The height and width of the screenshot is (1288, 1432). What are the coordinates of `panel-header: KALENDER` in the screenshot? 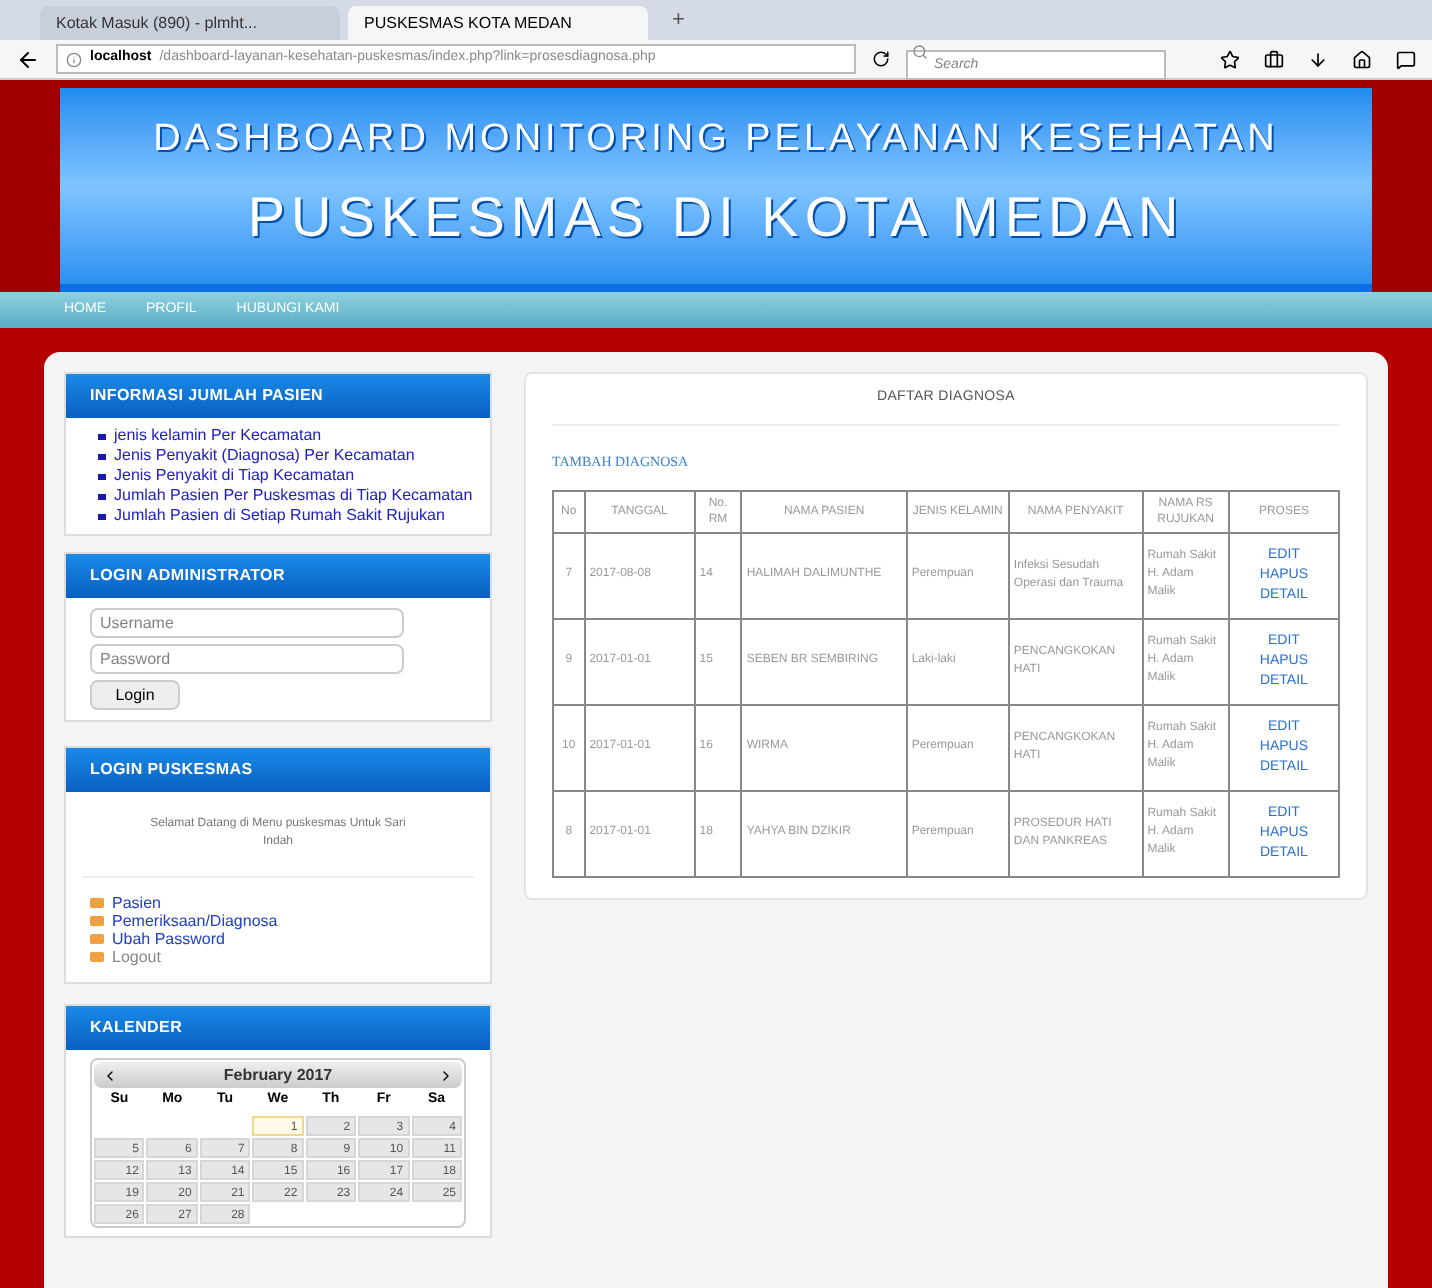 It's located at (278, 1028).